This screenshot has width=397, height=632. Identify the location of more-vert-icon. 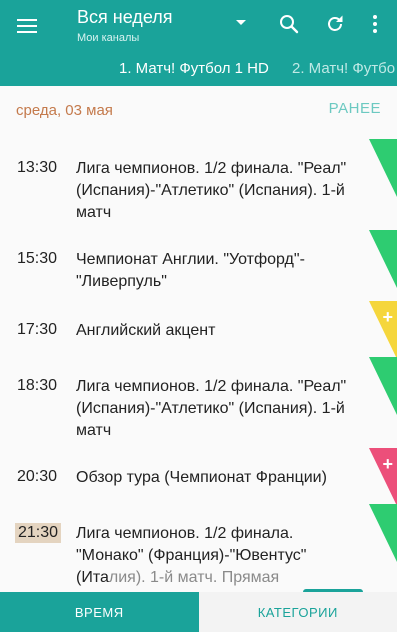
(375, 24).